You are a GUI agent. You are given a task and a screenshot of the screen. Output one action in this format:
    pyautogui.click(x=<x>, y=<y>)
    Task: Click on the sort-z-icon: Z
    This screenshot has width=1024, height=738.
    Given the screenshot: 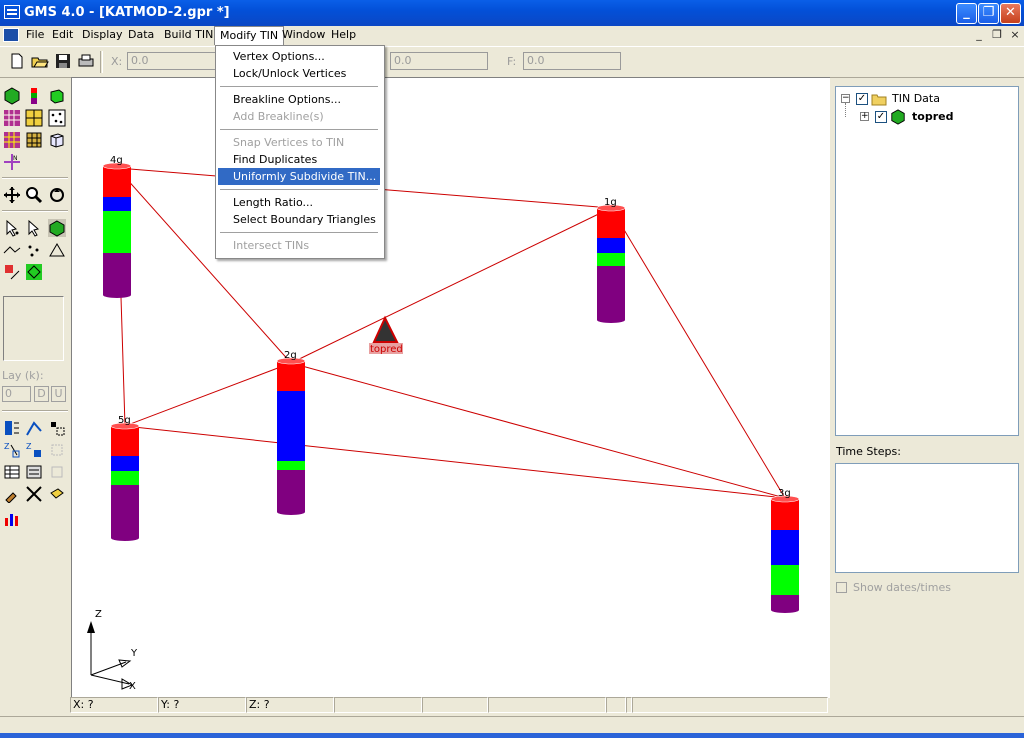 What is the action you would take?
    pyautogui.click(x=12, y=450)
    